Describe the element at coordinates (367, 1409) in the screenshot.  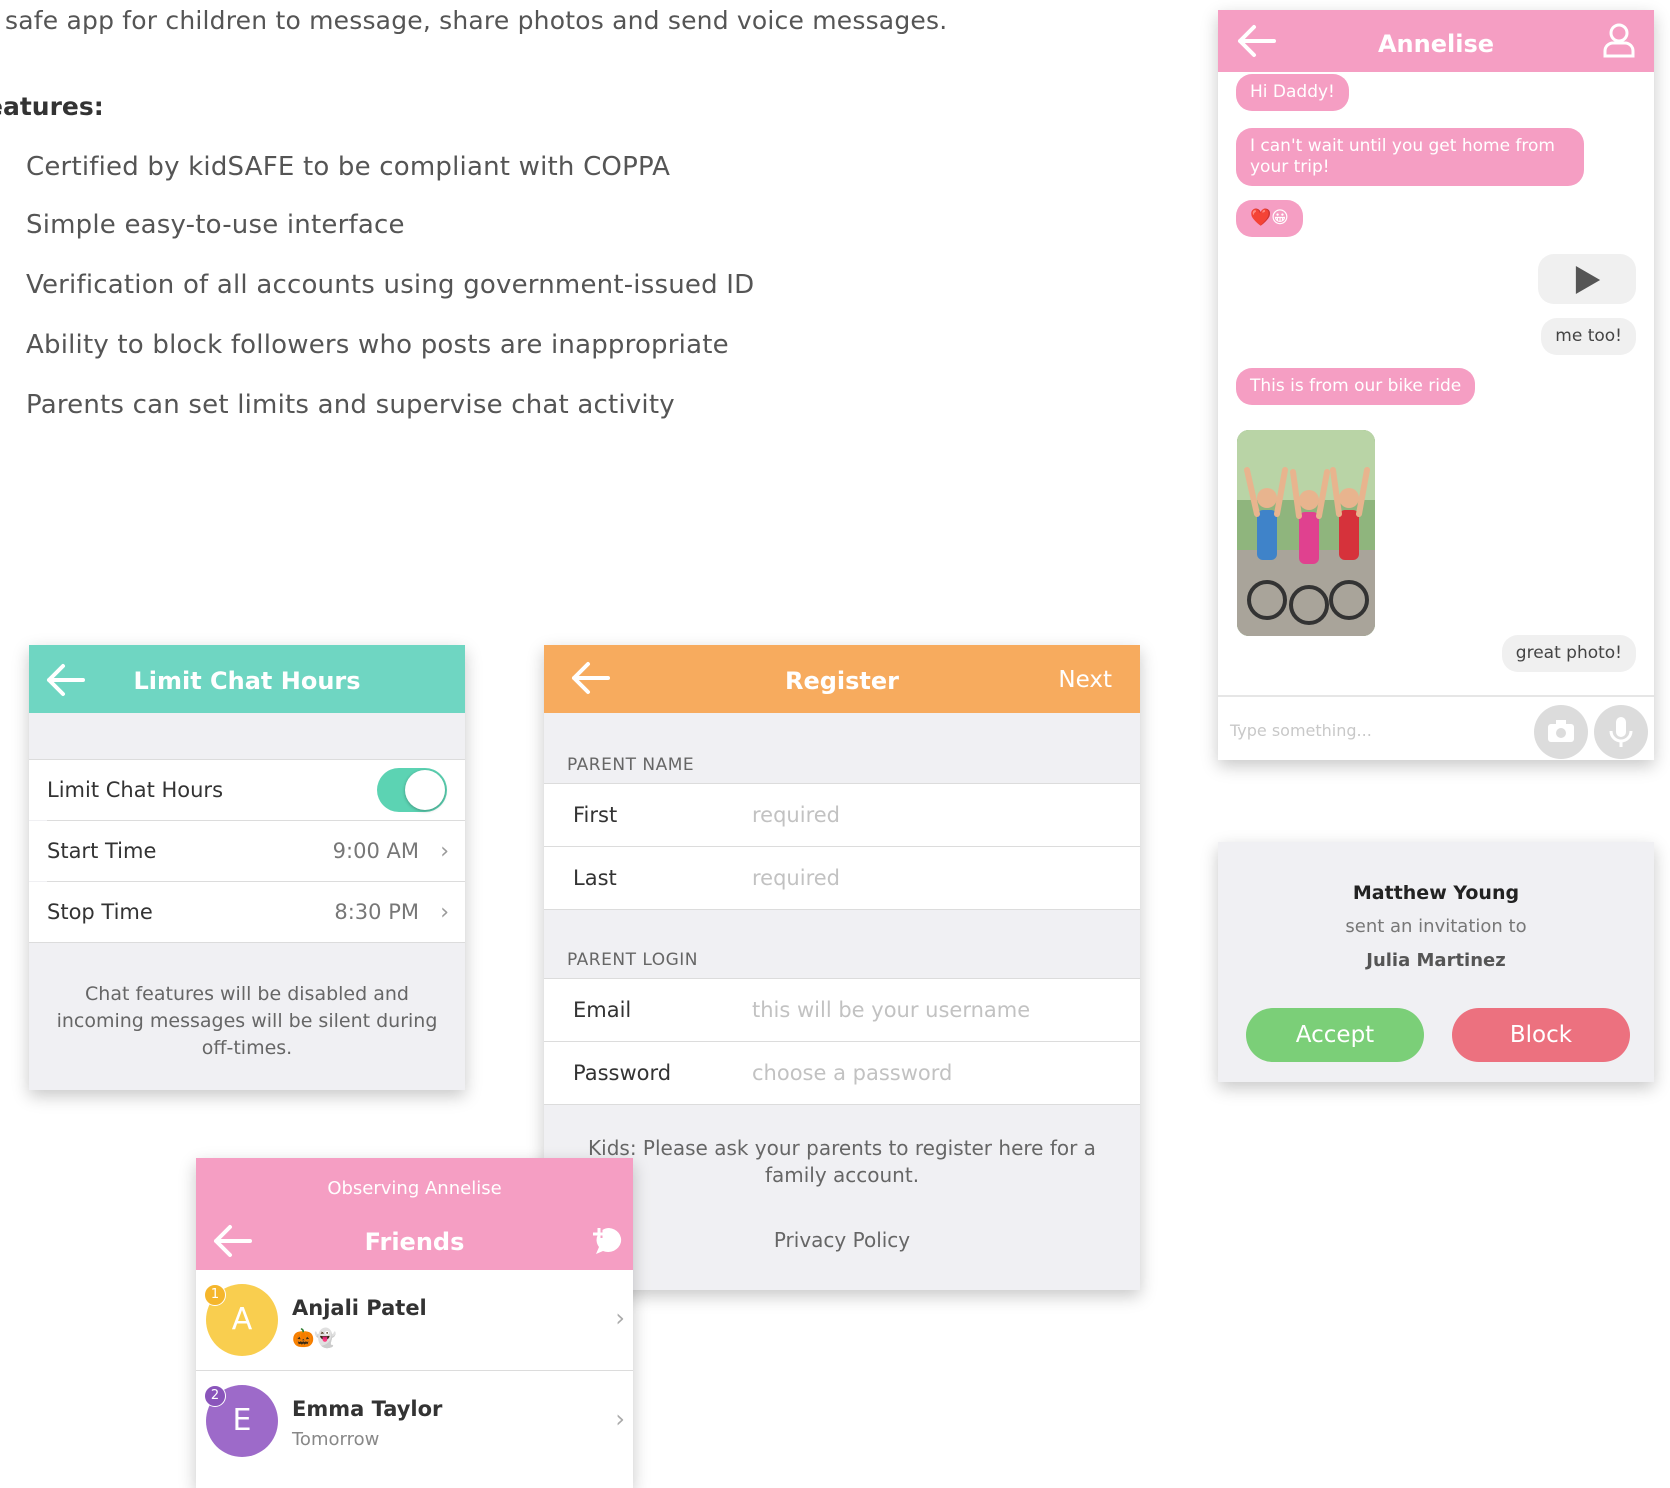
I see `friend-name: Emma Taylor` at that location.